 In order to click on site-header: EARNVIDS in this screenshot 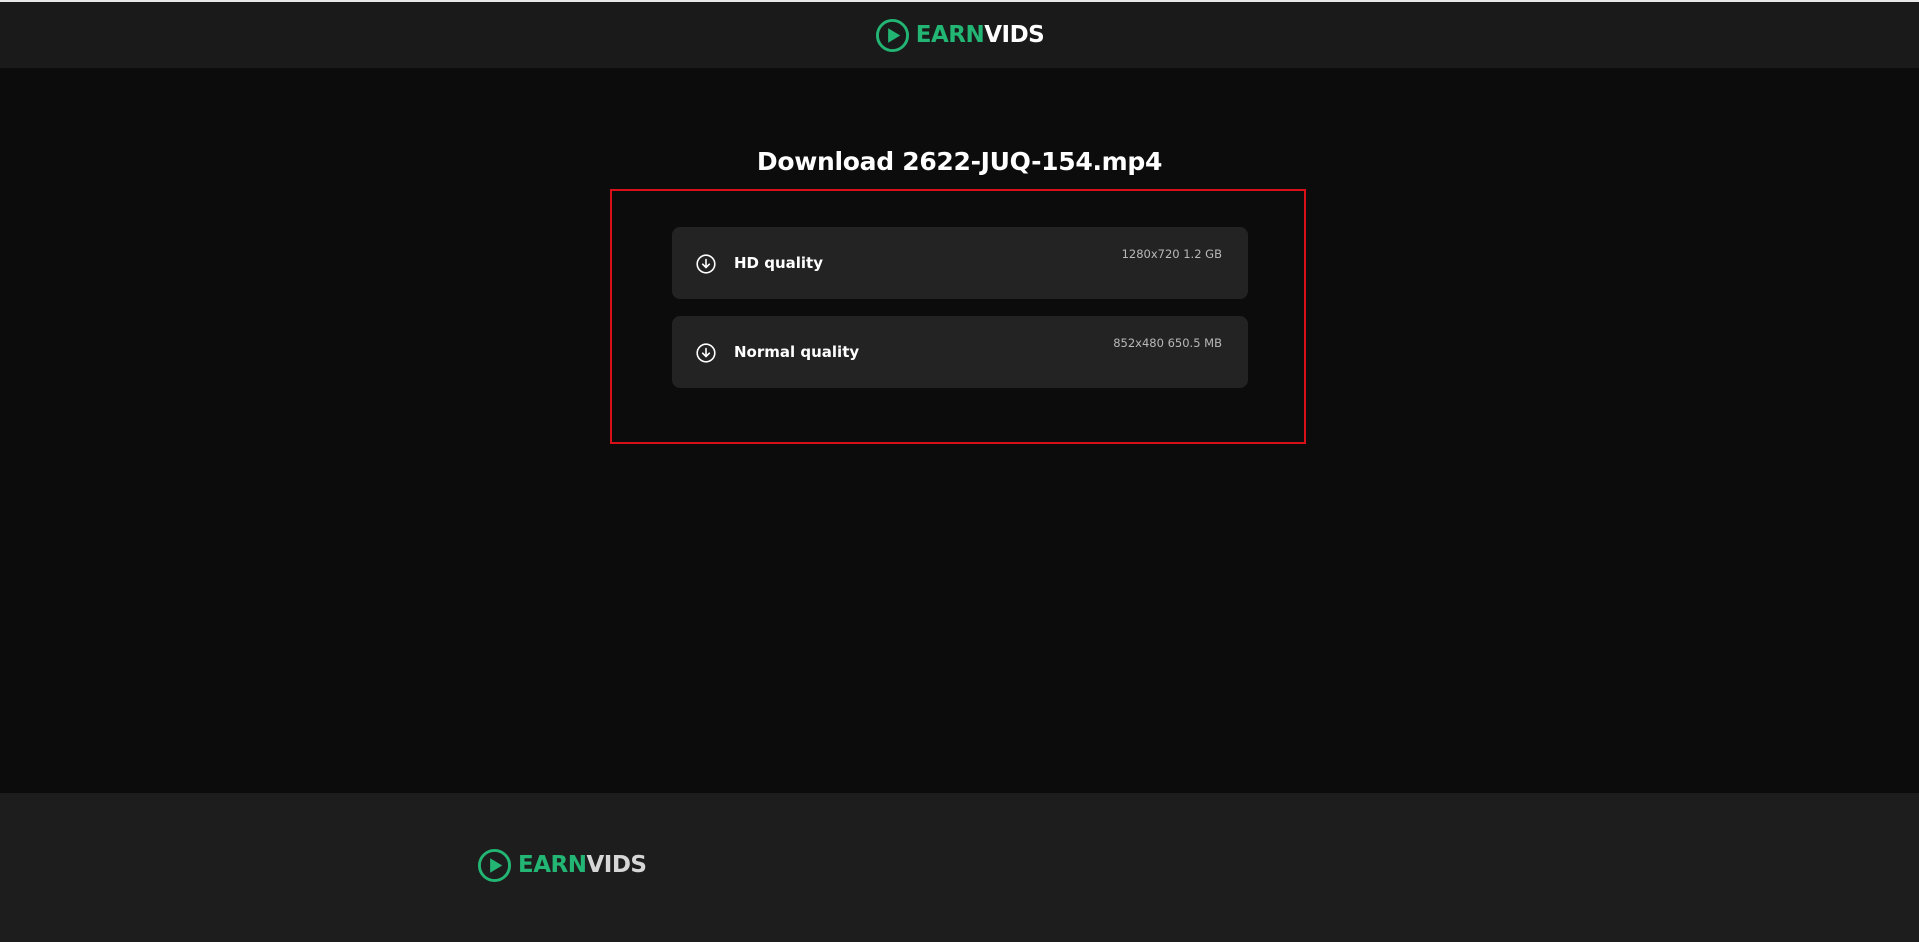, I will do `click(959, 35)`.